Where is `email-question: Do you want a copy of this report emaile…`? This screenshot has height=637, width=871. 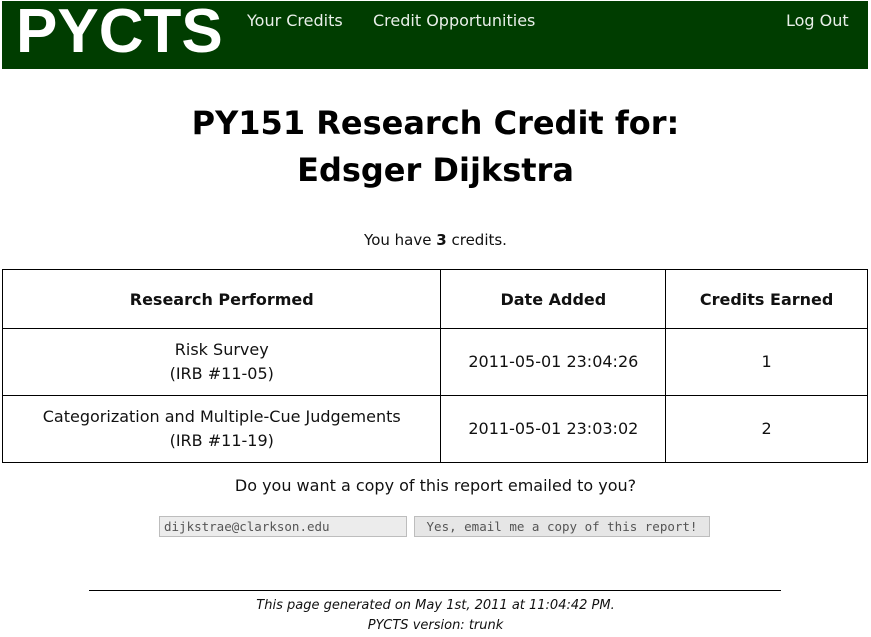 email-question: Do you want a copy of this report emaile… is located at coordinates (435, 485).